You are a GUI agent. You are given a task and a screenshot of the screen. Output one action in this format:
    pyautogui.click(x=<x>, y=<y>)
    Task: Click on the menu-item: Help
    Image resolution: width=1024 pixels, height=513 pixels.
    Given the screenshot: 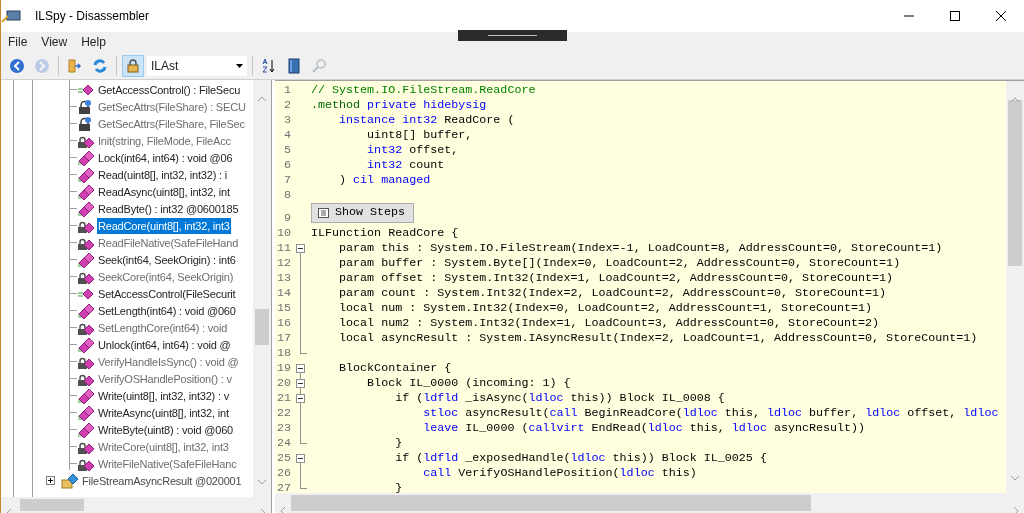 What is the action you would take?
    pyautogui.click(x=93, y=42)
    